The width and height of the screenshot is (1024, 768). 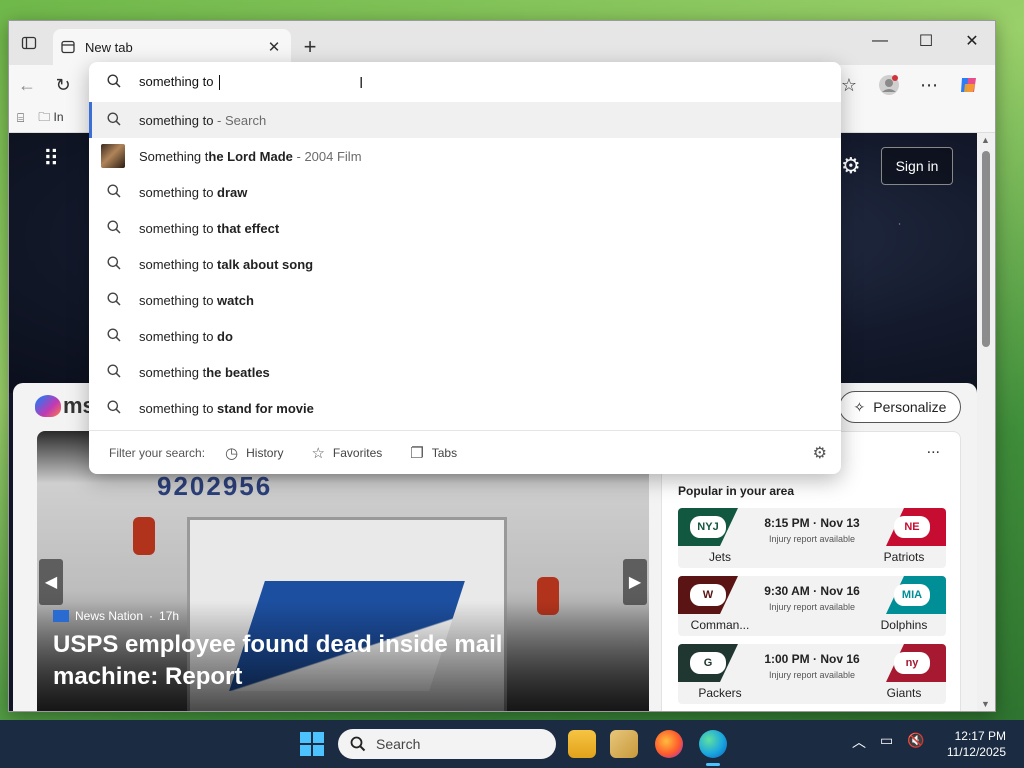 What do you see at coordinates (912, 527) in the screenshot?
I see `team-logo-right-icon: NE` at bounding box center [912, 527].